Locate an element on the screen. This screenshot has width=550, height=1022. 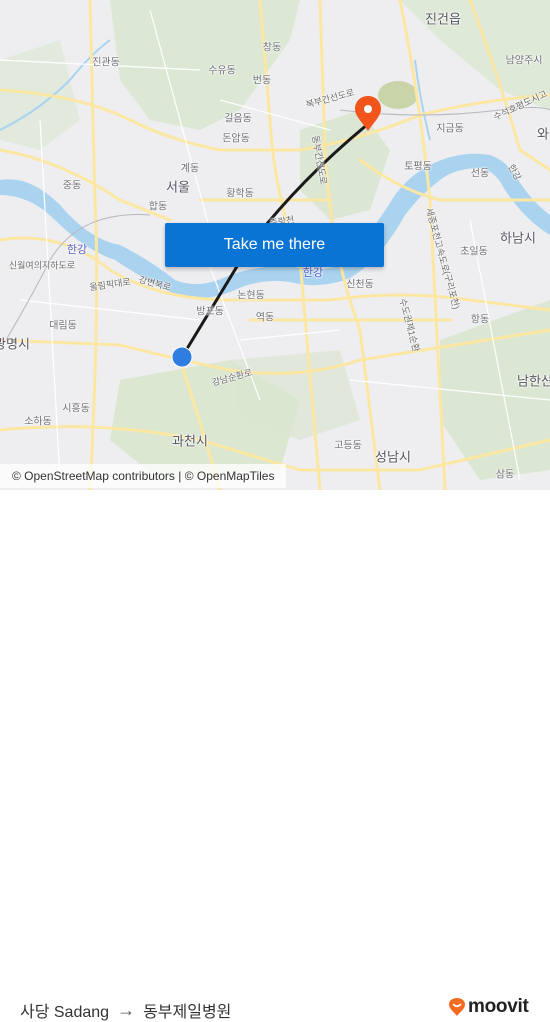
place-label: 중동 is located at coordinates (72, 186).